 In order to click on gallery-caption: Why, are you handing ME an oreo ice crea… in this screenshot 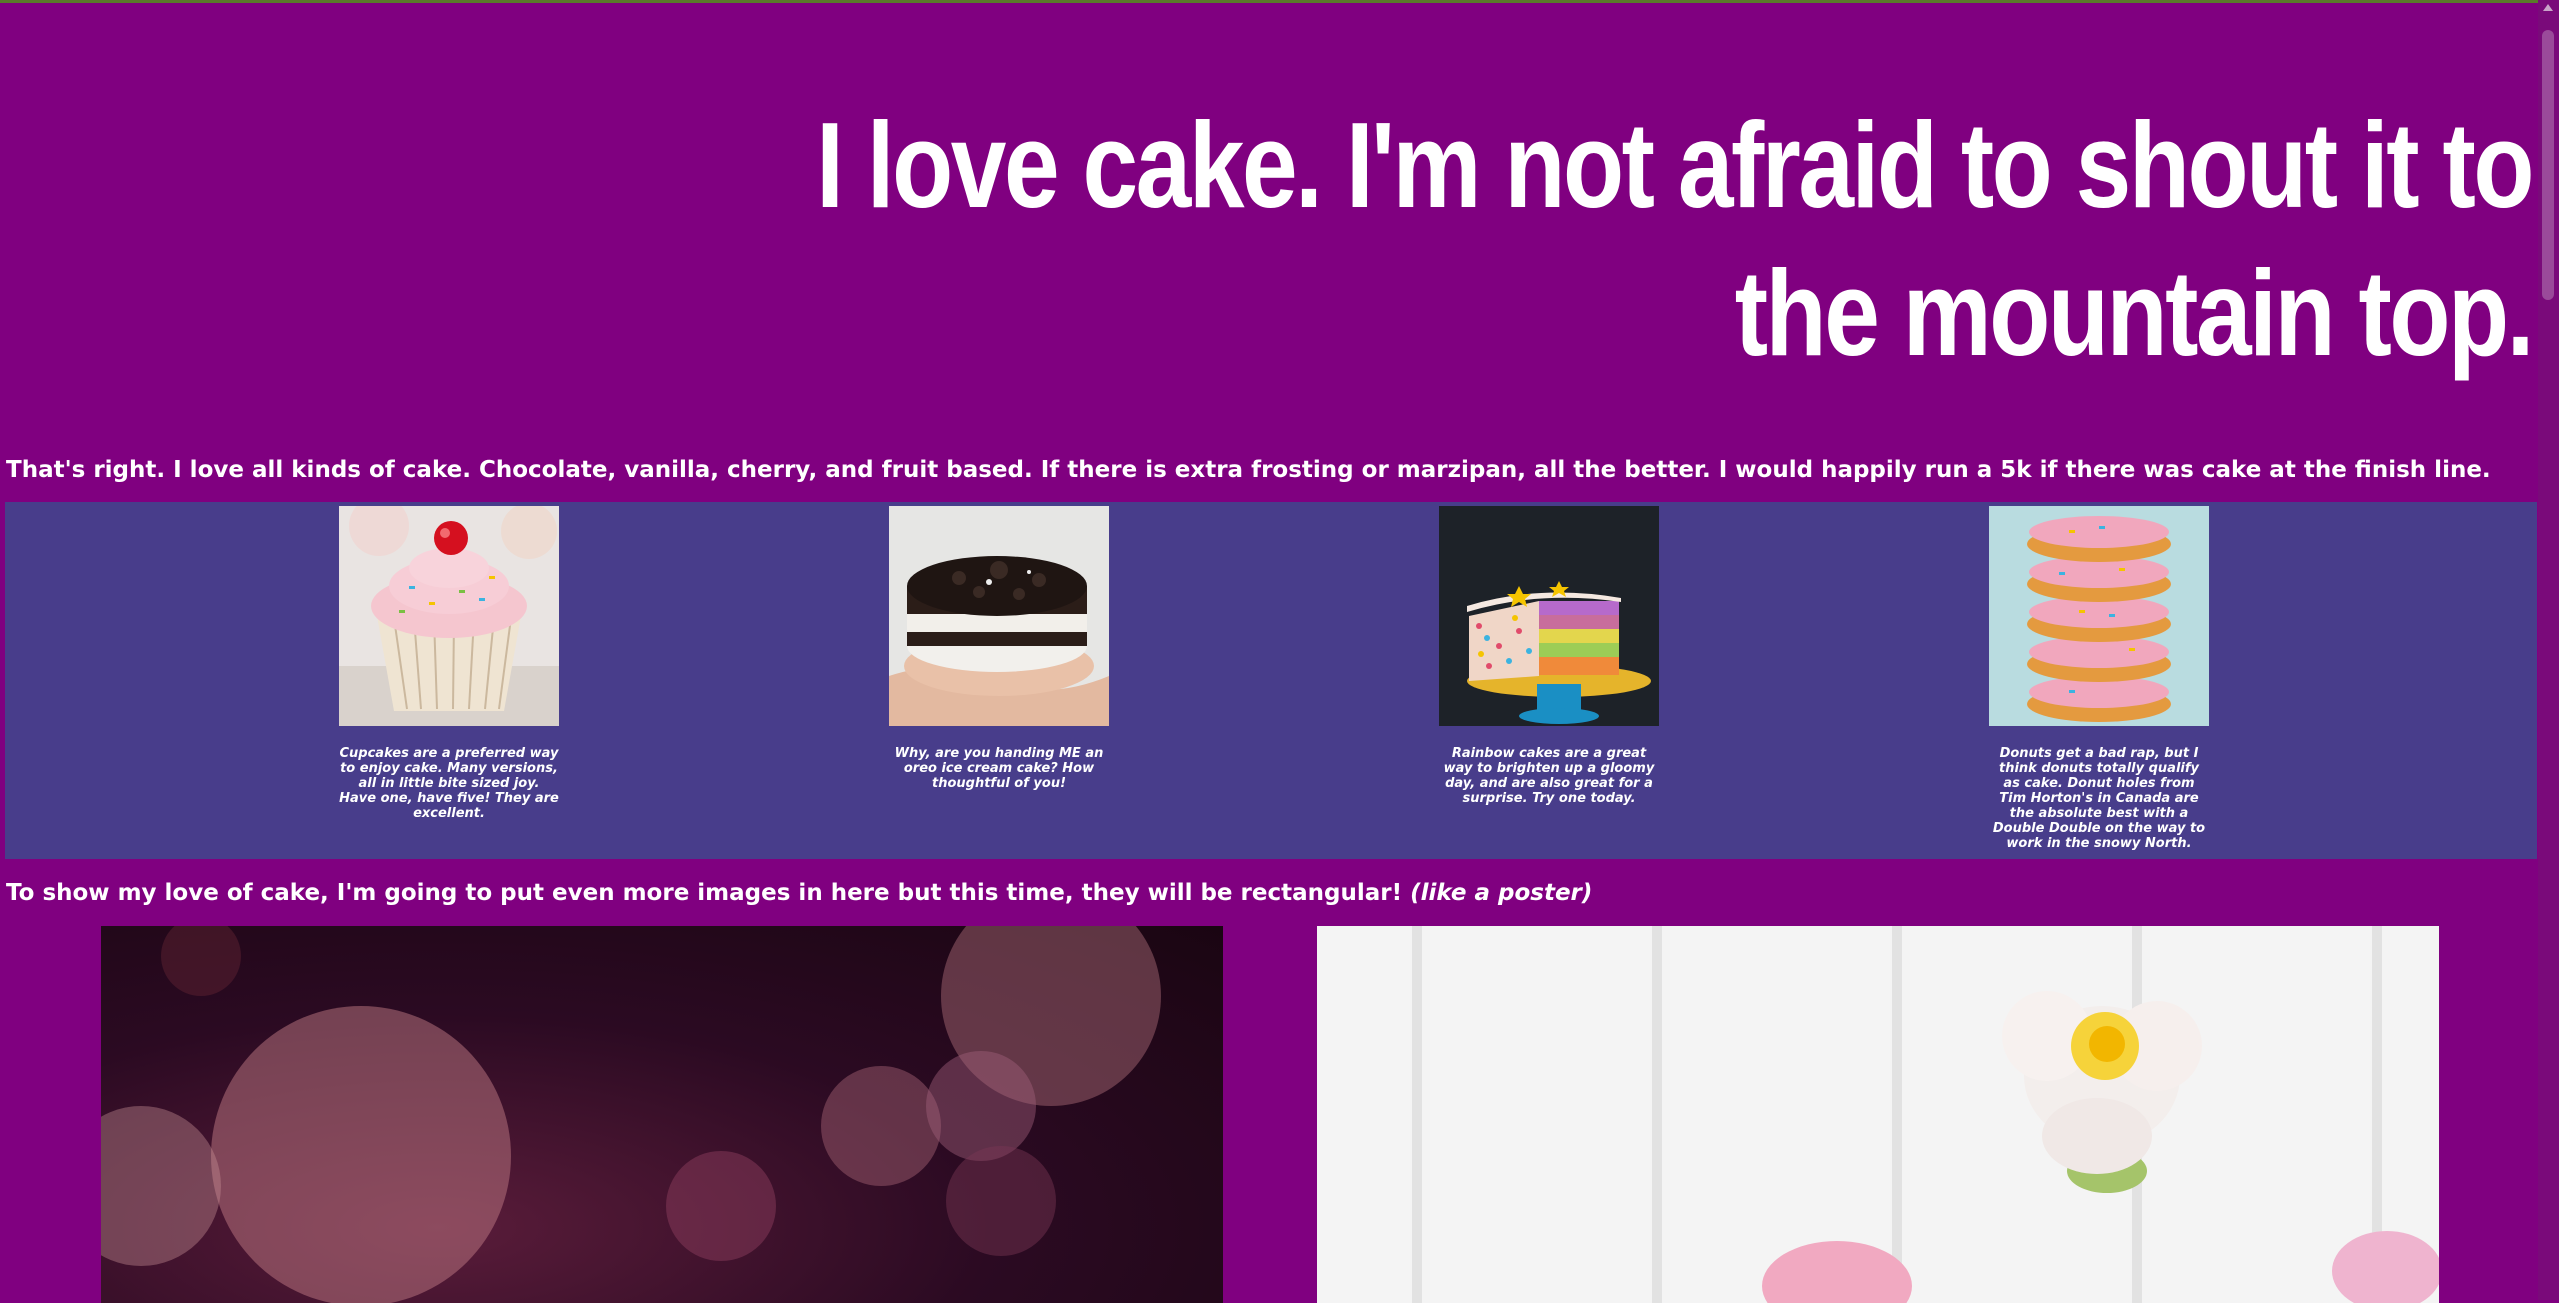, I will do `click(999, 768)`.